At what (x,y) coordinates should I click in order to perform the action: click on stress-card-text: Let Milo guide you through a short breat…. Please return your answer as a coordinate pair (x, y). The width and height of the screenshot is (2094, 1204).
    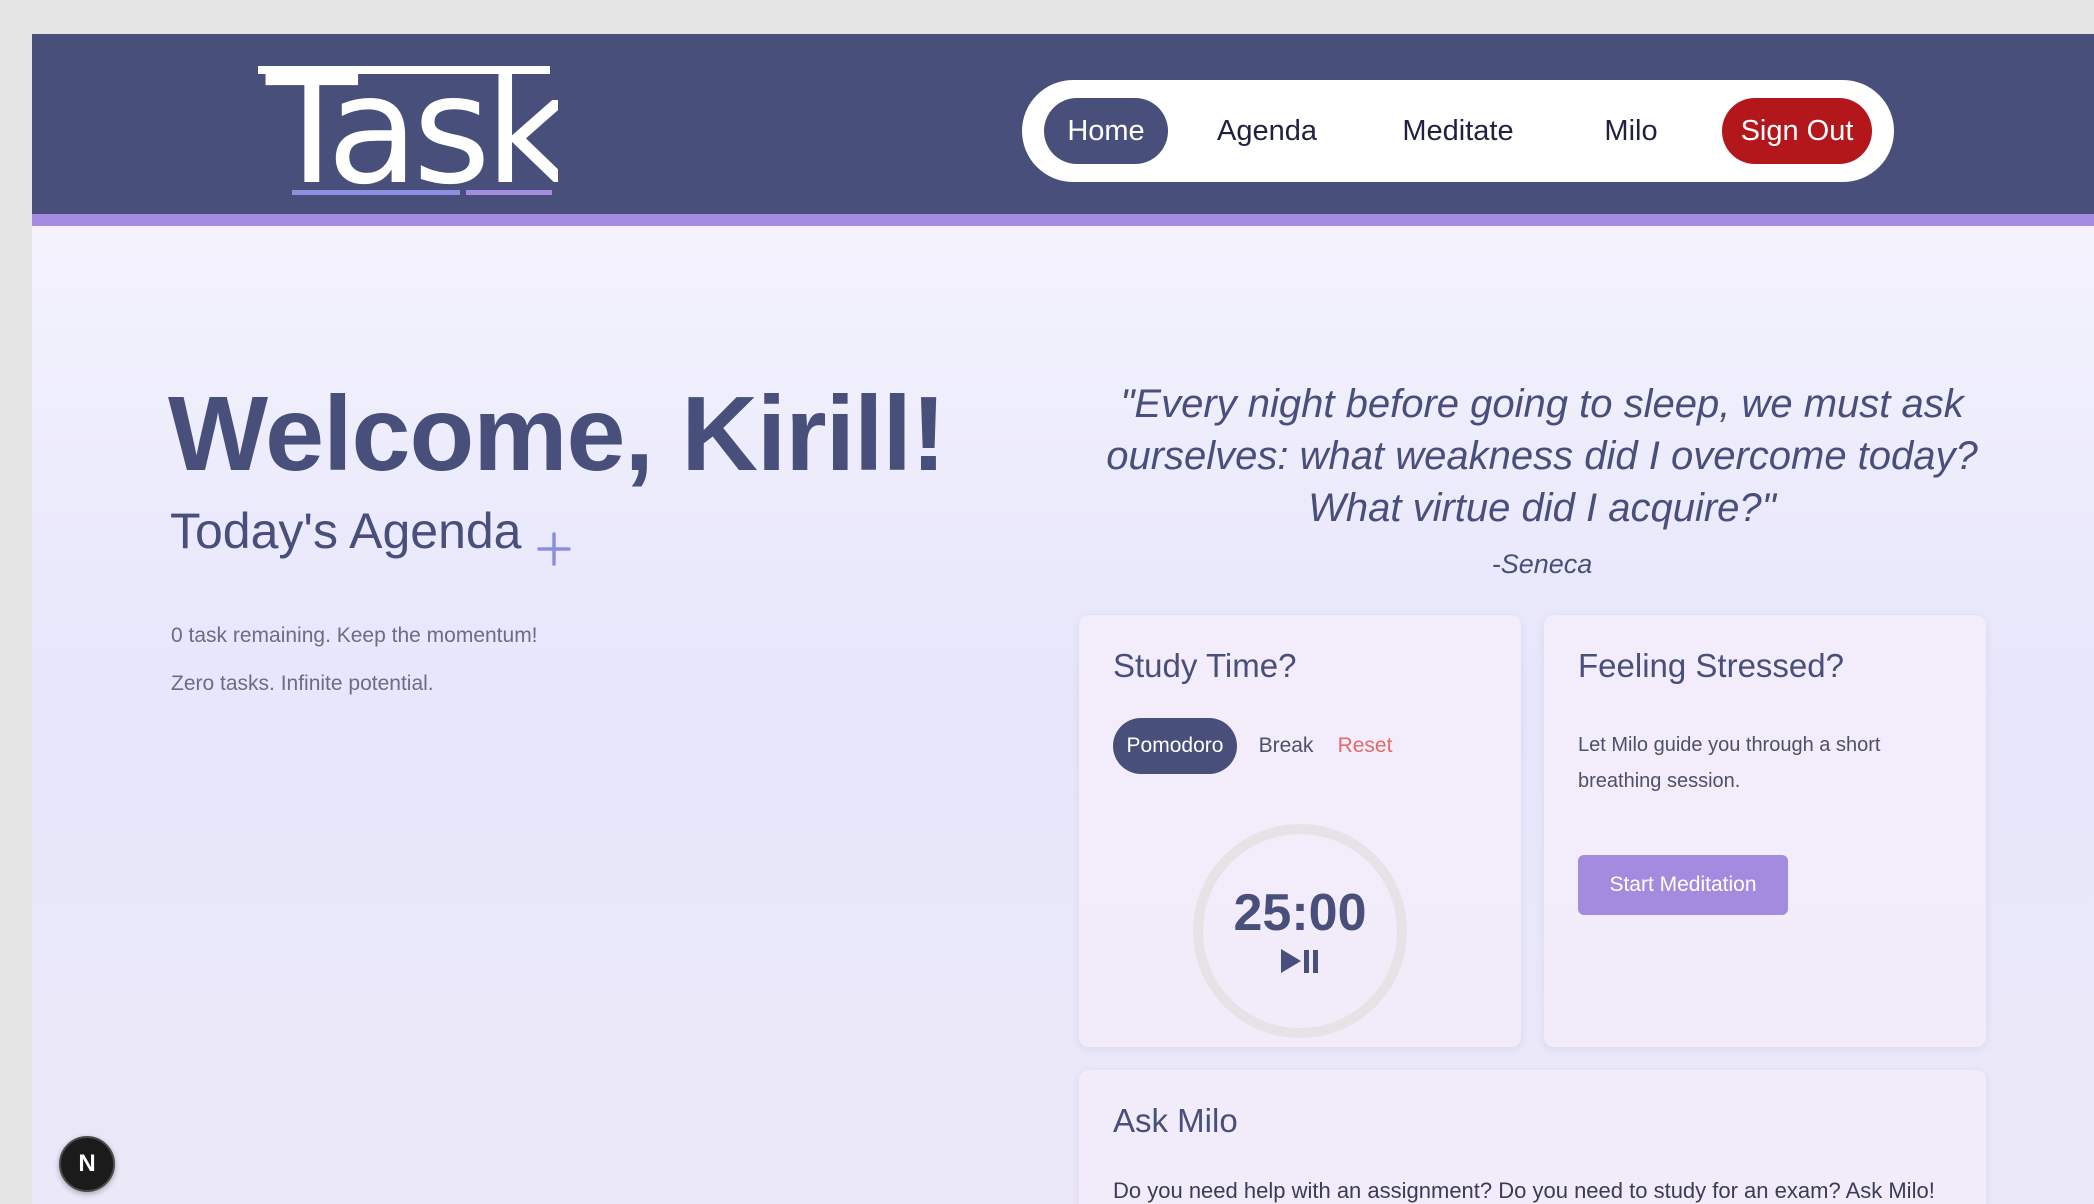
    Looking at the image, I should click on (1729, 763).